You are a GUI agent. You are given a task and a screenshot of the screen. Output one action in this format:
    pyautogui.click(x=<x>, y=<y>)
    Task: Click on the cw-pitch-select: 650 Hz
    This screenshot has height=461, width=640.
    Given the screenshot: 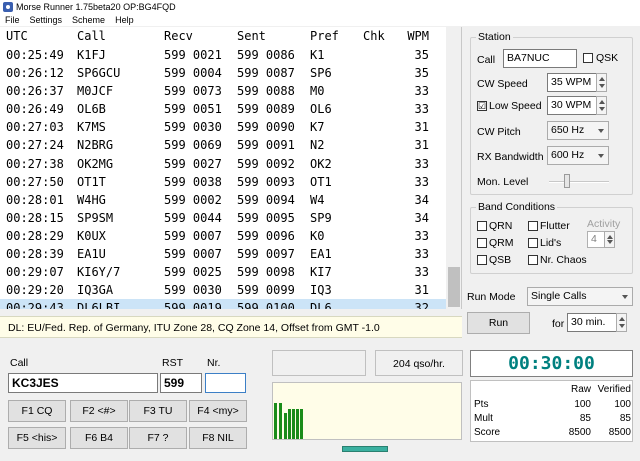 What is the action you would take?
    pyautogui.click(x=578, y=130)
    